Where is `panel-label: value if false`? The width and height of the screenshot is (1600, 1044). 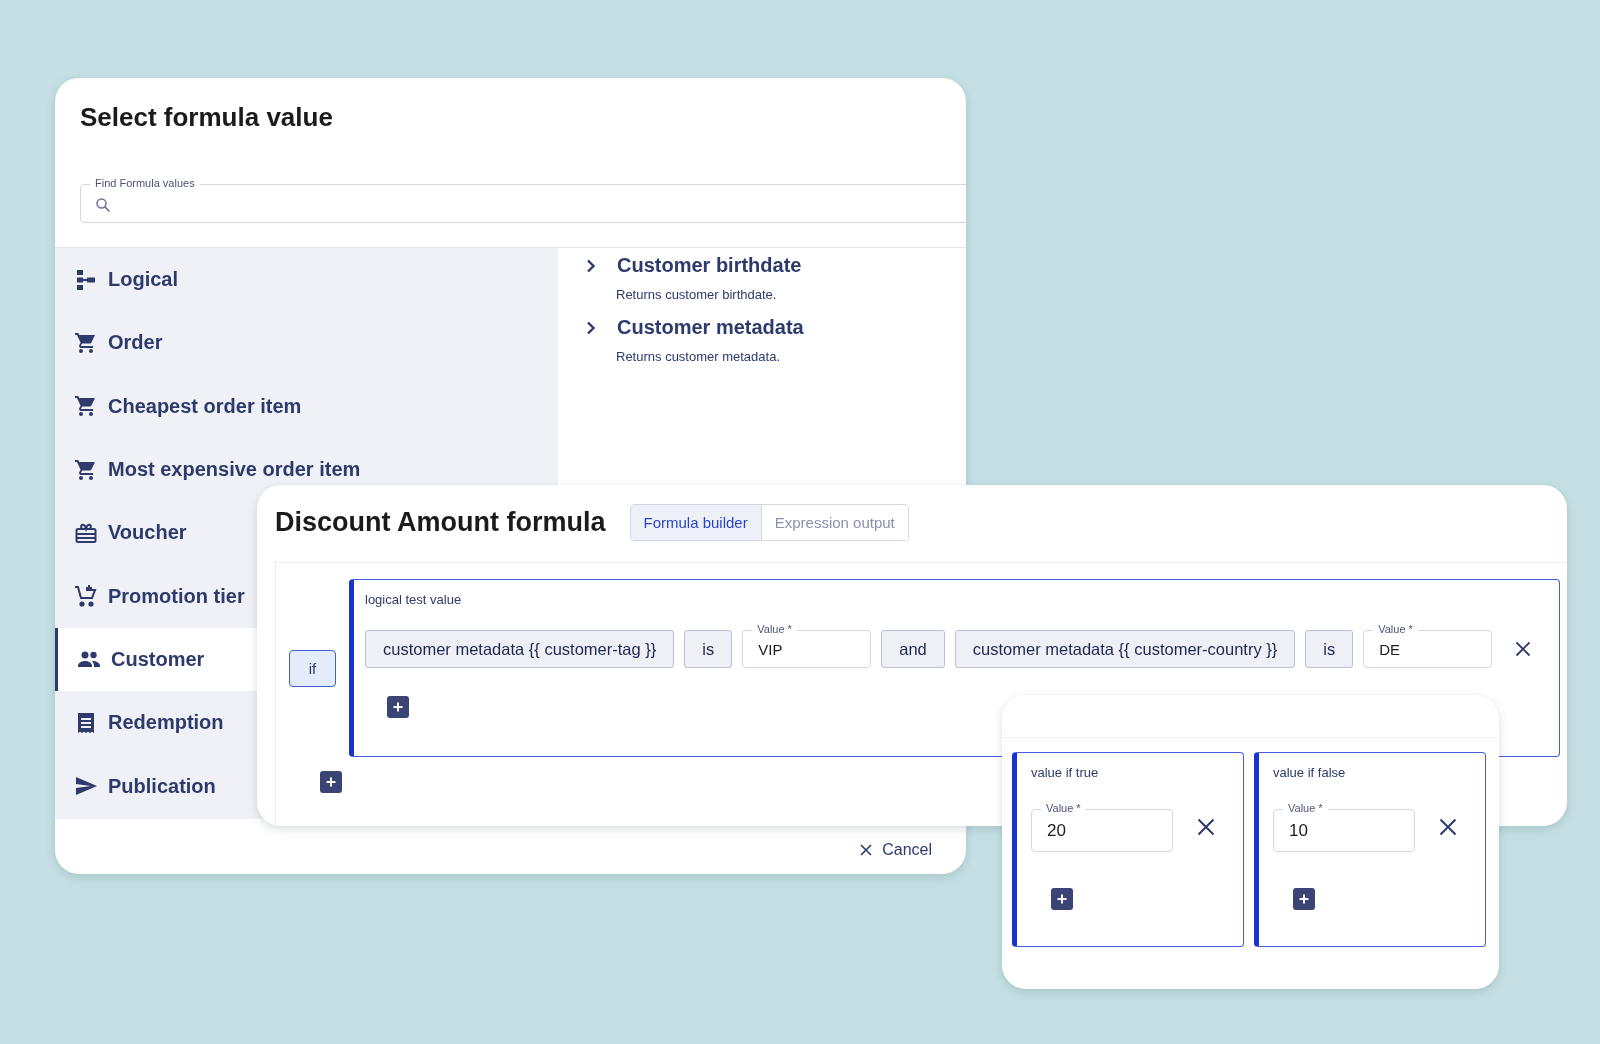 panel-label: value if false is located at coordinates (1310, 772).